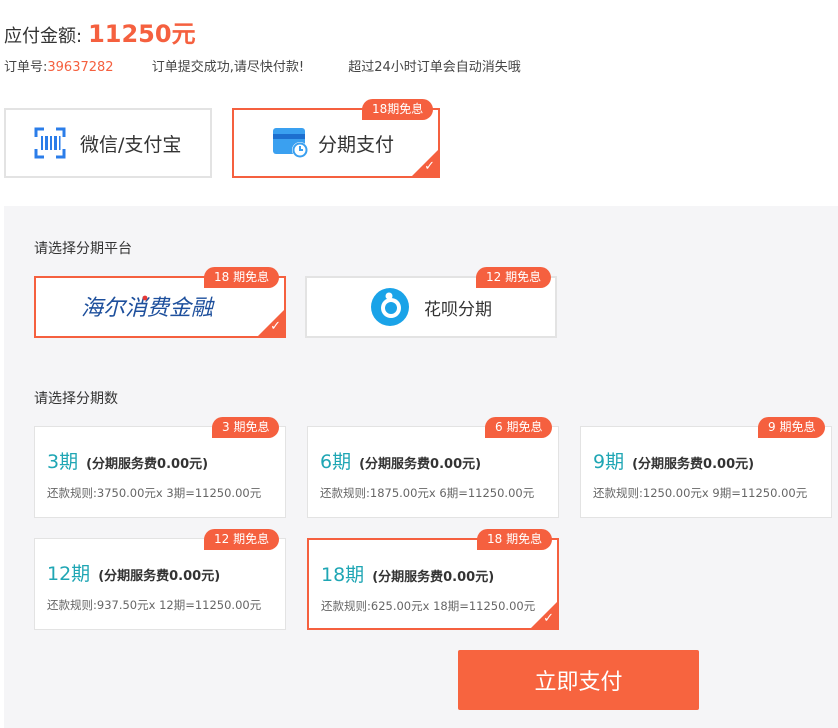 The image size is (838, 728). What do you see at coordinates (398, 109) in the screenshot?
I see `interest-free-badge: 18期免息` at bounding box center [398, 109].